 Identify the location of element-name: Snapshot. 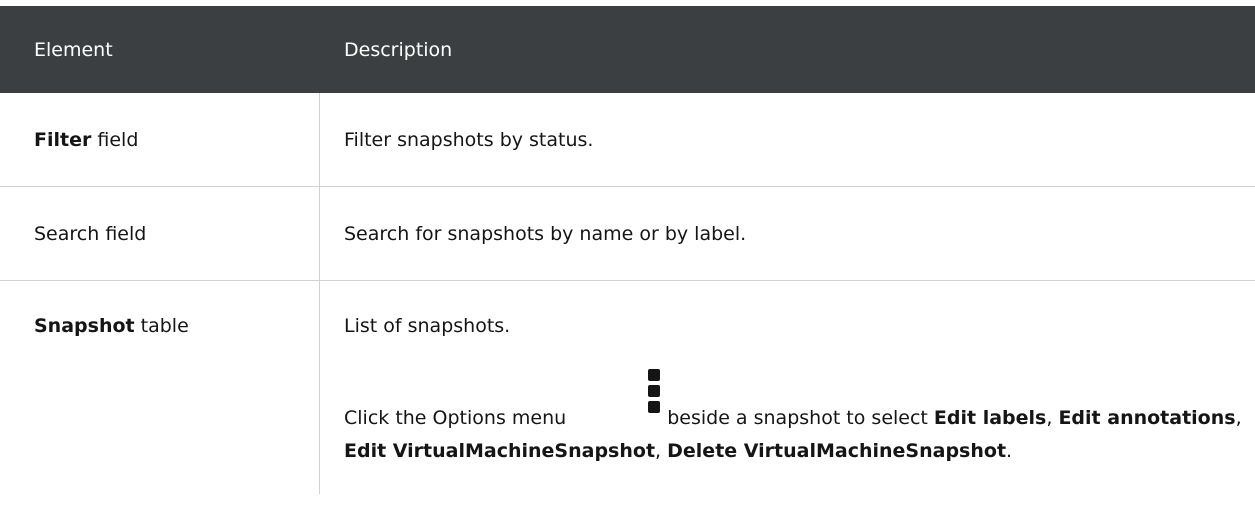
(84, 326).